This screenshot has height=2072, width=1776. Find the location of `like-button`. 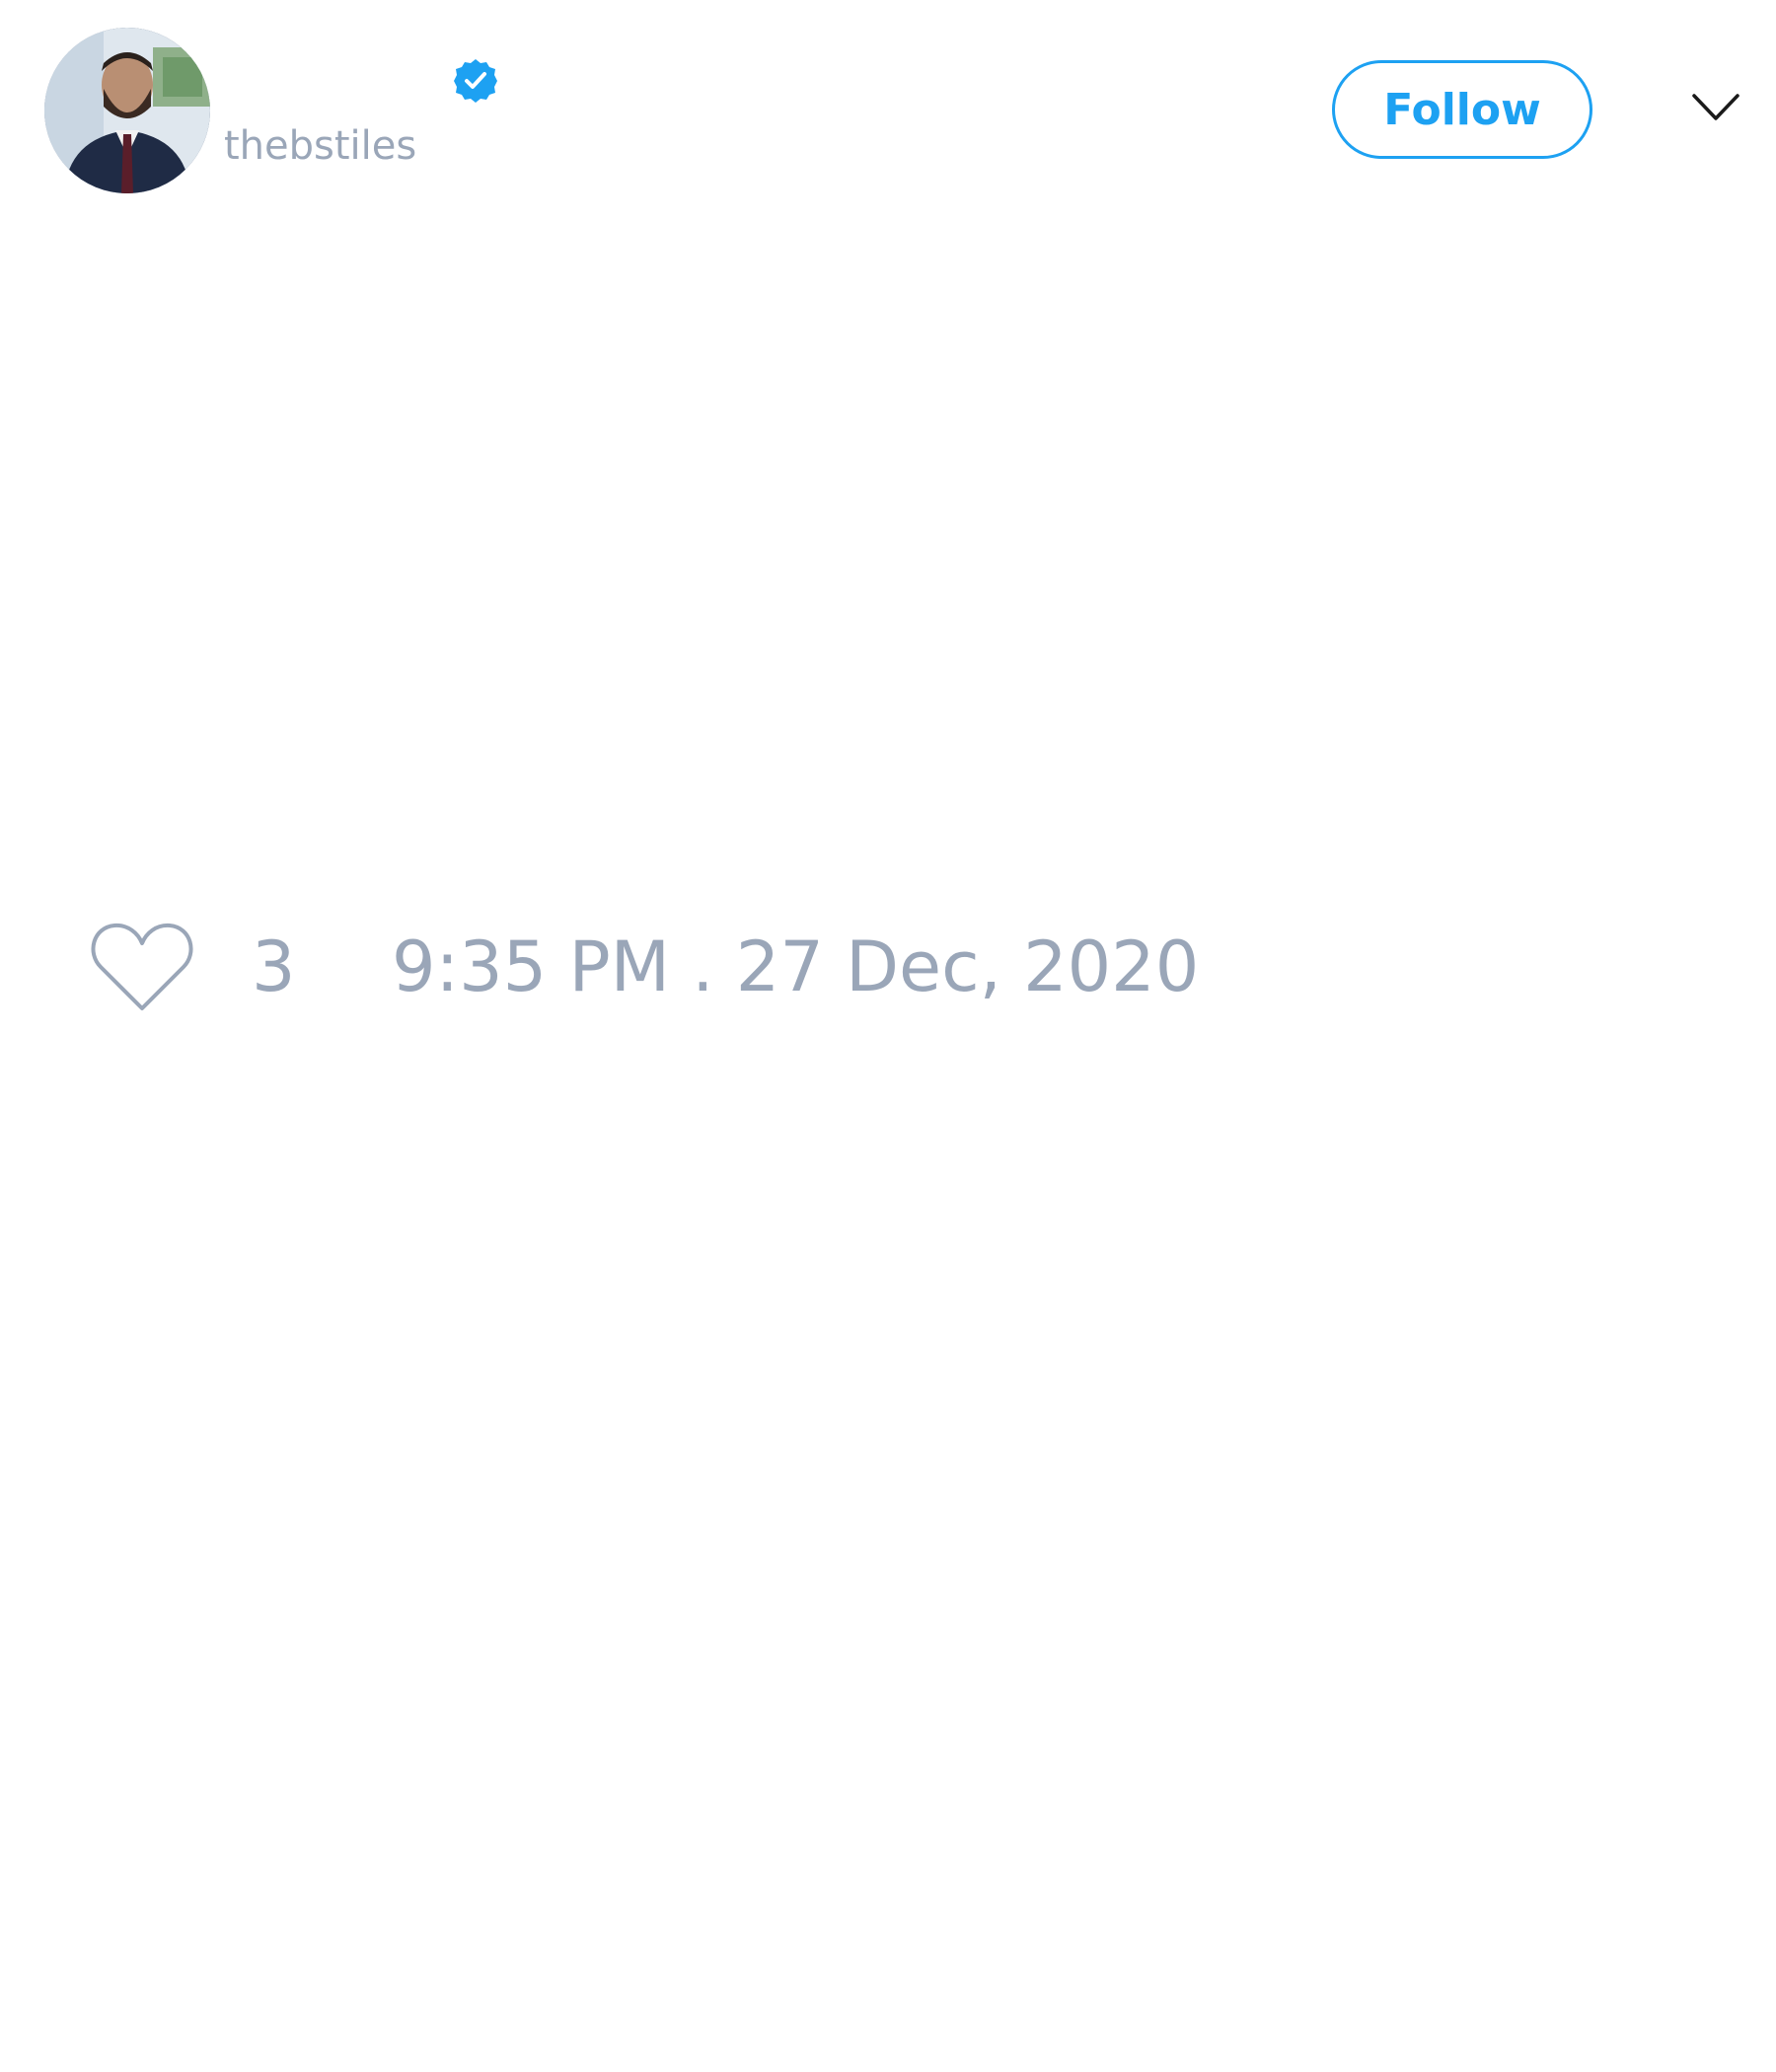

like-button is located at coordinates (142, 967).